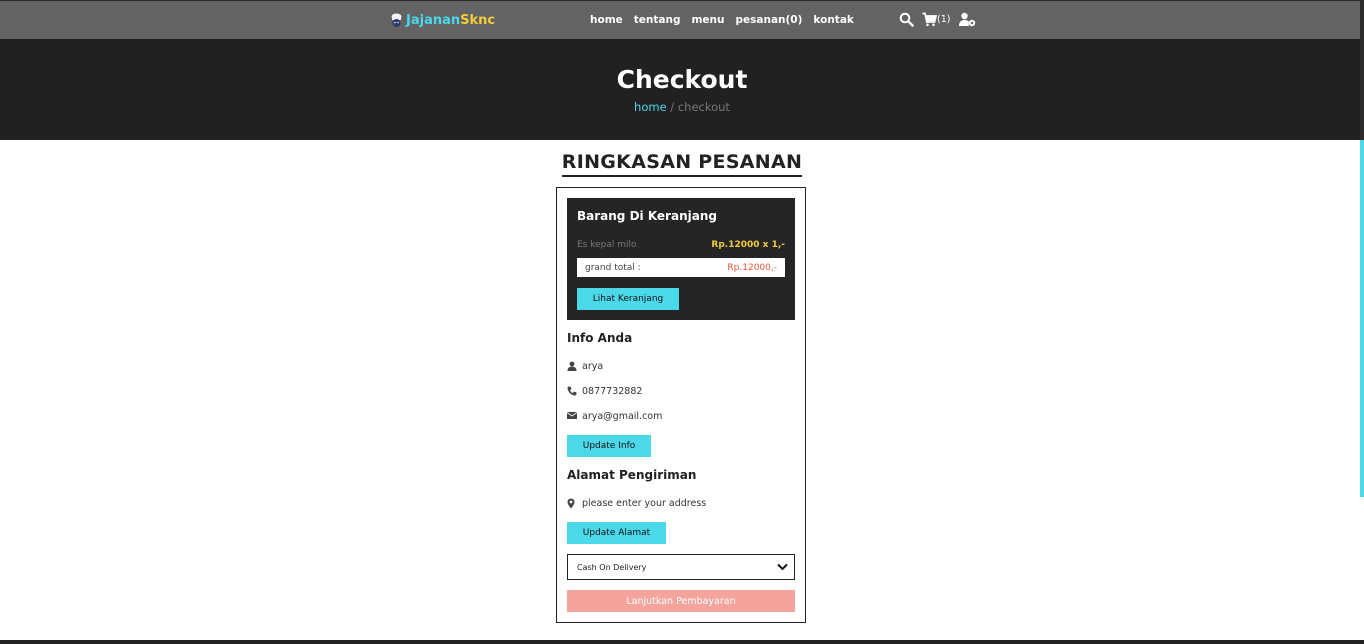  What do you see at coordinates (433, 20) in the screenshot?
I see `brand-name-part1: Jajanan` at bounding box center [433, 20].